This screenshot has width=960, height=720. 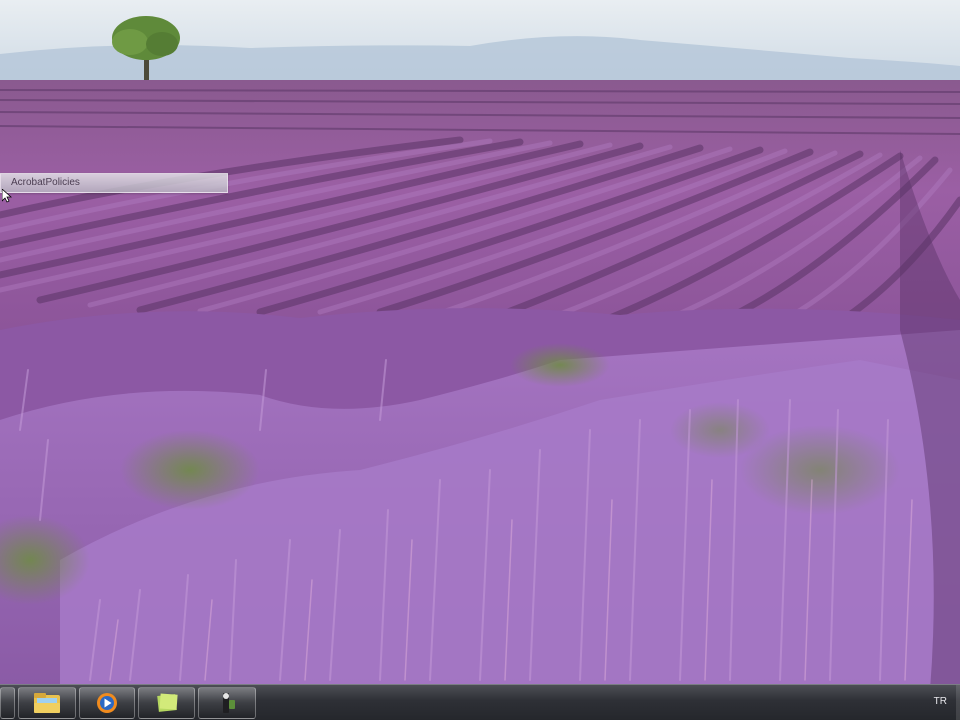 What do you see at coordinates (480, 702) in the screenshot?
I see `taskbar: TR` at bounding box center [480, 702].